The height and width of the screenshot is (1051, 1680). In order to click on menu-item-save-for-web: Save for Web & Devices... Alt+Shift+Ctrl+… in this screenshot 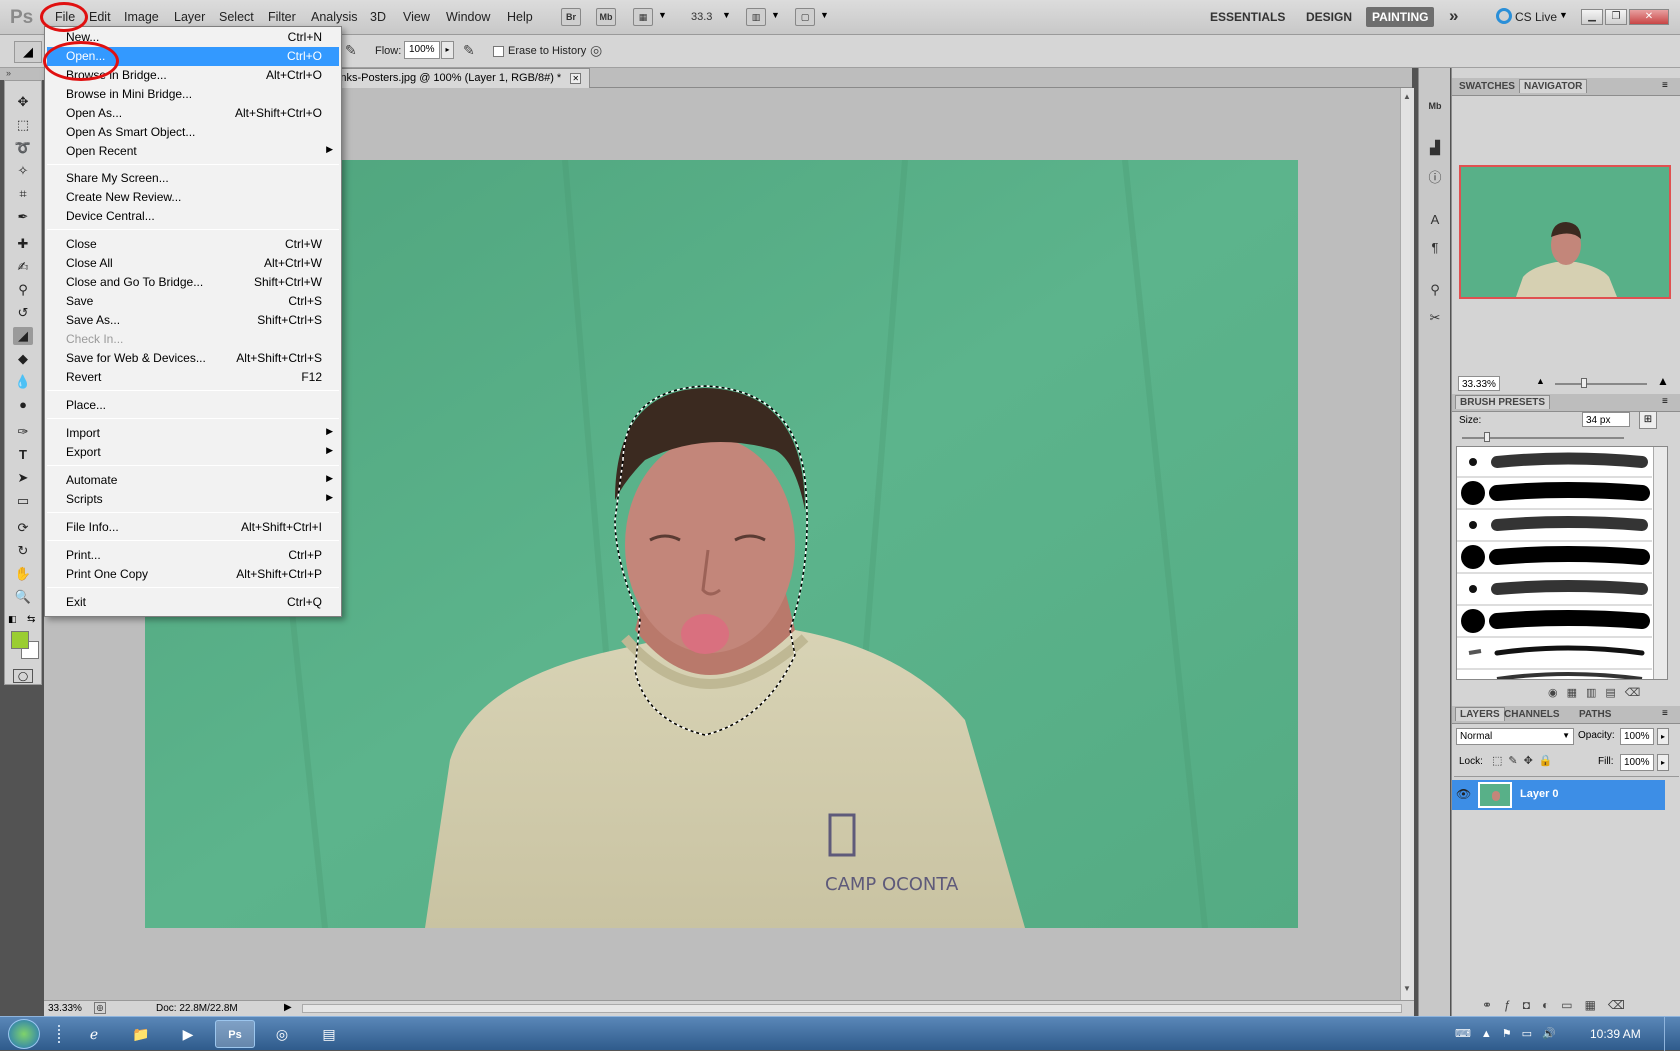, I will do `click(193, 358)`.